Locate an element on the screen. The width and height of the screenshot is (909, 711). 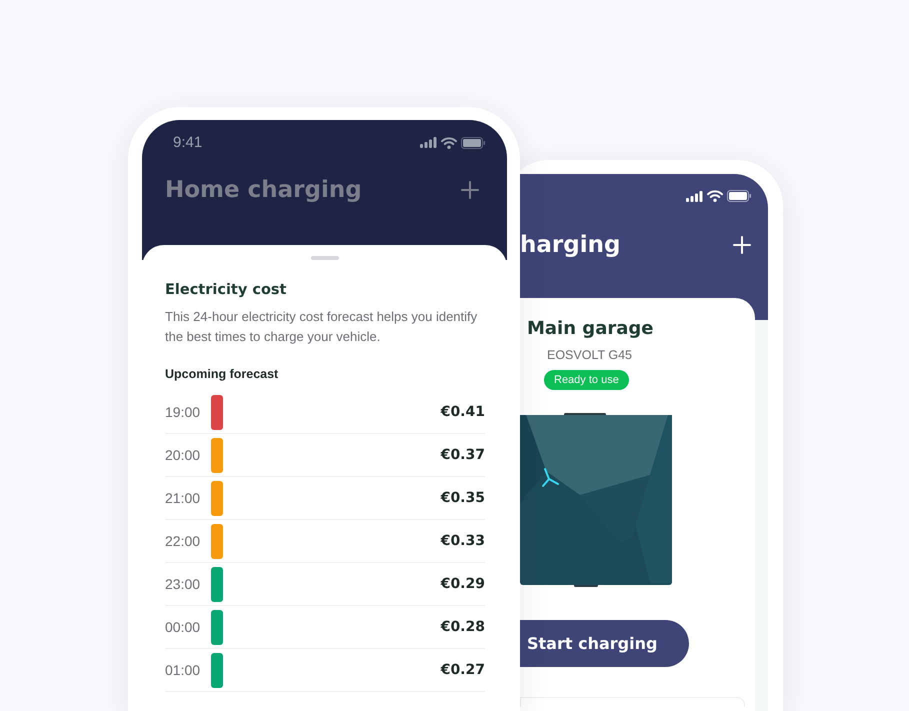
forecast-price: €0.27 is located at coordinates (462, 670).